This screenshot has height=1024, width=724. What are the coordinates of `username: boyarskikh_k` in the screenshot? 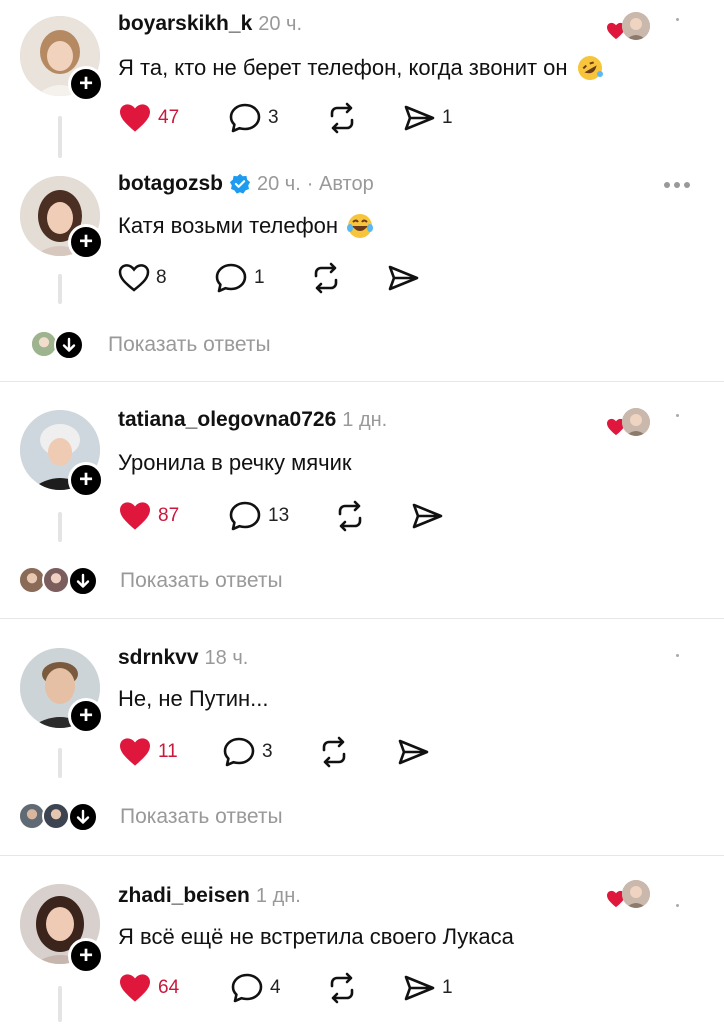 It's located at (185, 24).